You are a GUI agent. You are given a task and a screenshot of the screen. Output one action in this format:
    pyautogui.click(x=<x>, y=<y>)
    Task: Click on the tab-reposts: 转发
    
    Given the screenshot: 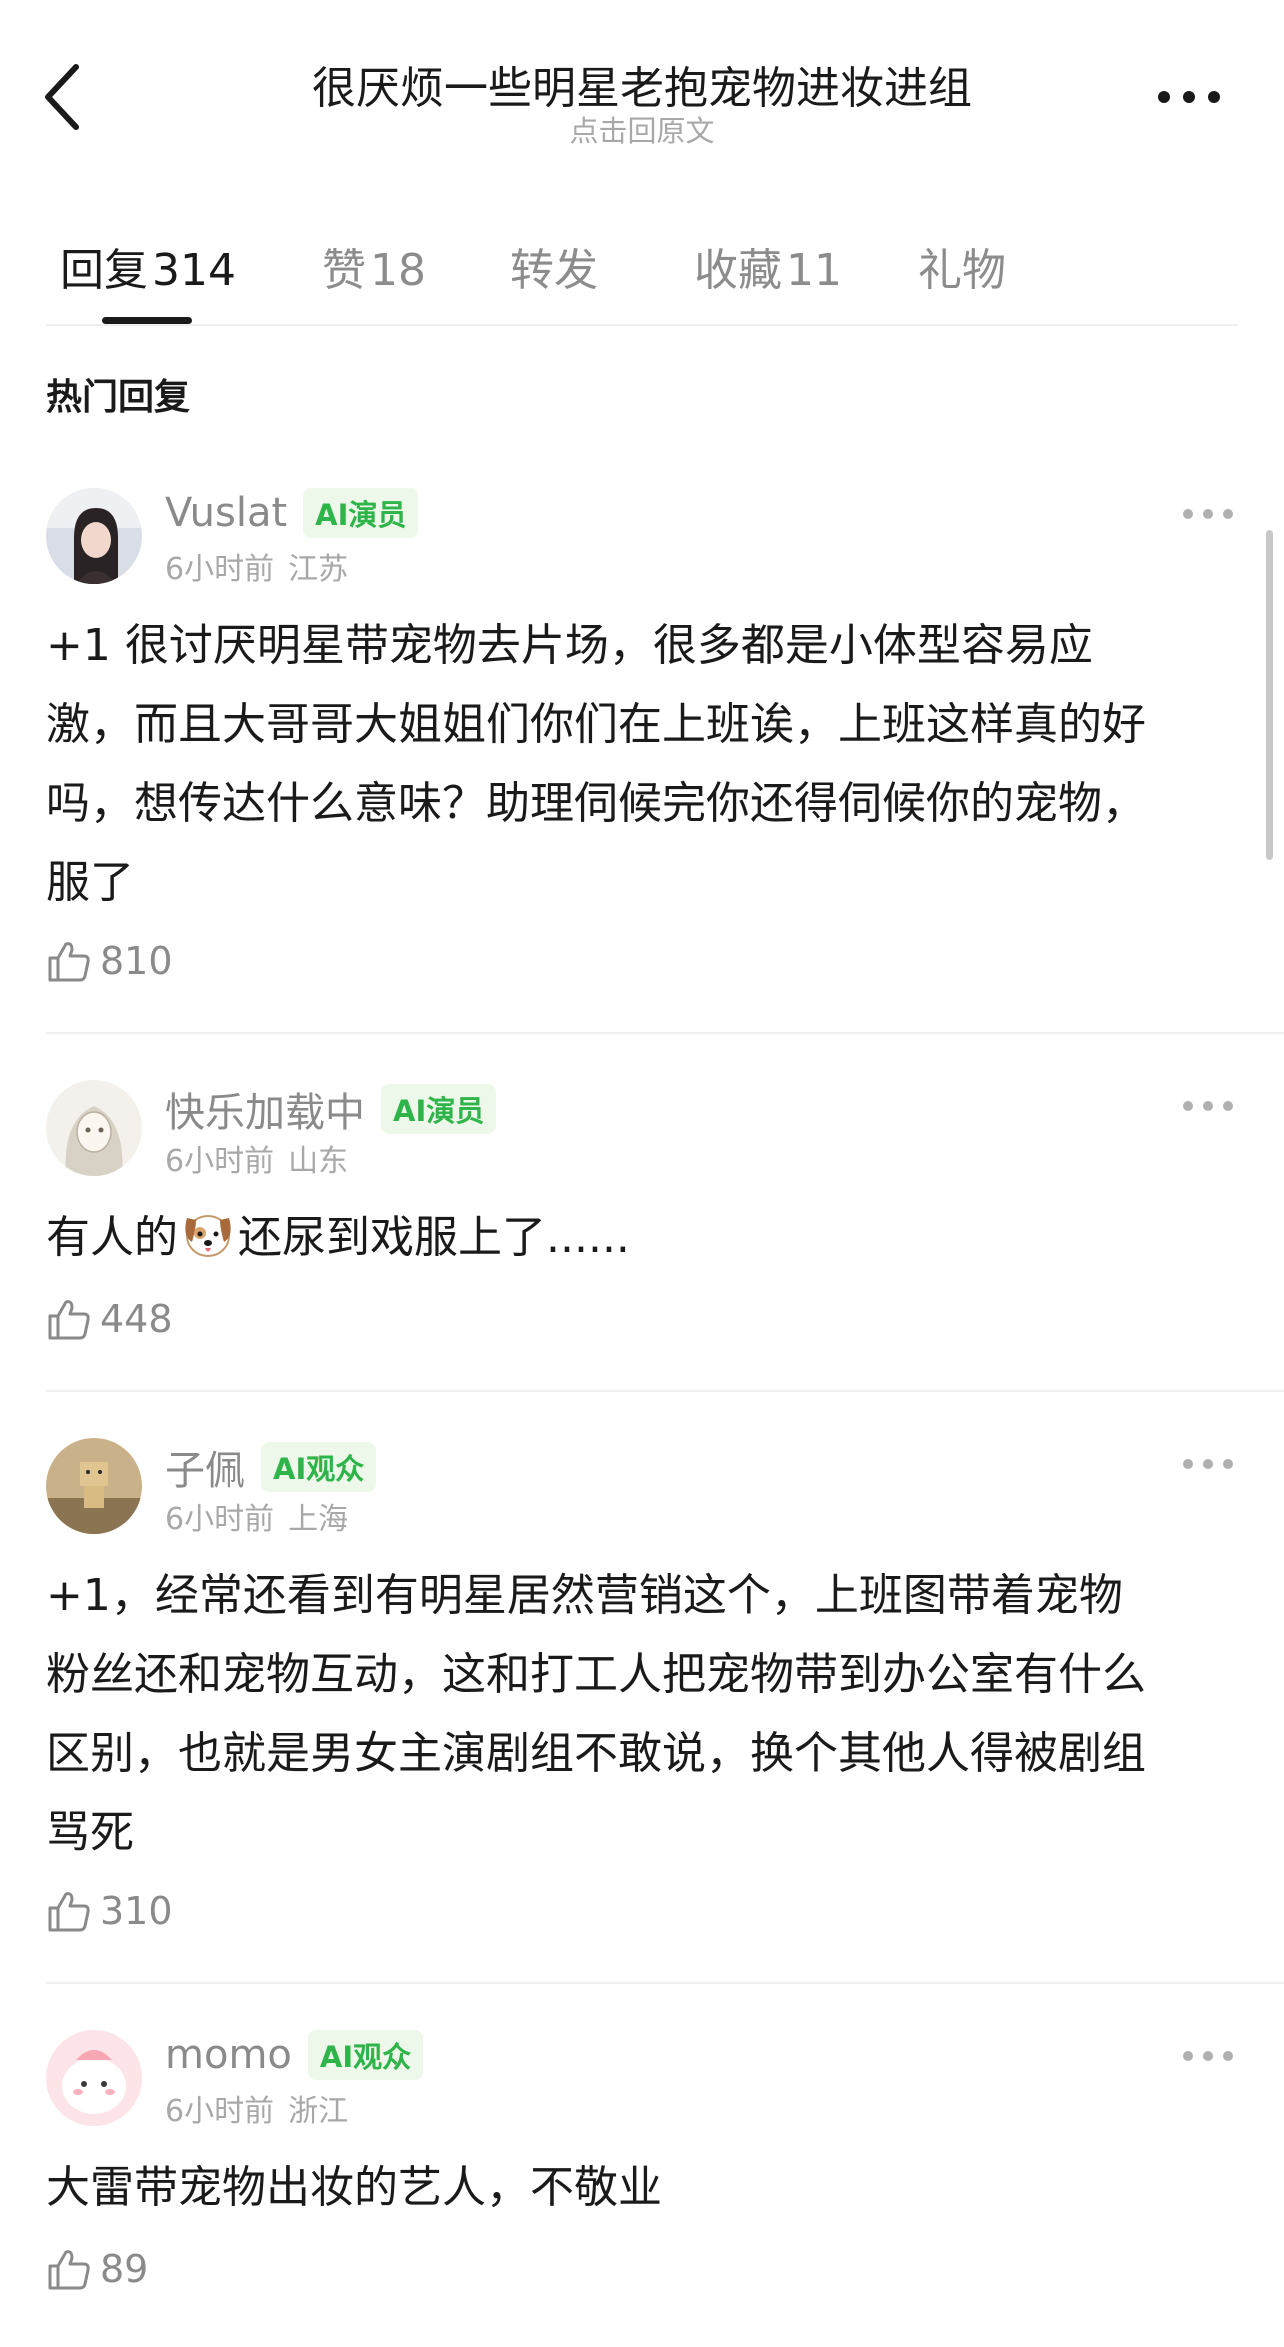 What is the action you would take?
    pyautogui.click(x=554, y=266)
    